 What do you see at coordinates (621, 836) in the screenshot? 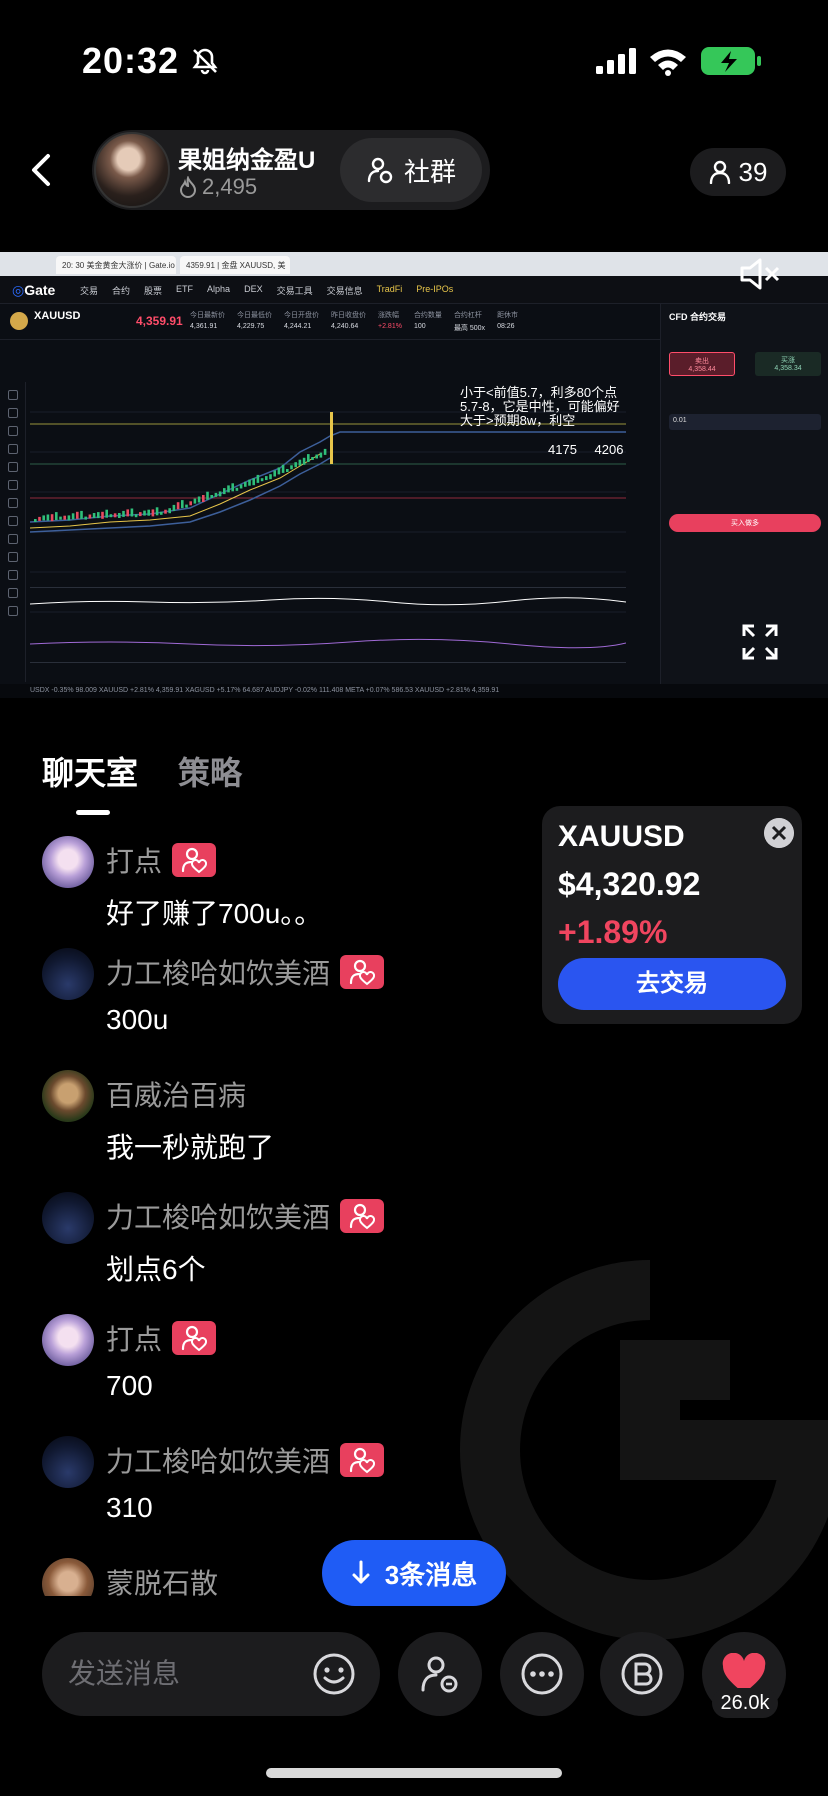
I see `asset-symbol: XAUUSD` at bounding box center [621, 836].